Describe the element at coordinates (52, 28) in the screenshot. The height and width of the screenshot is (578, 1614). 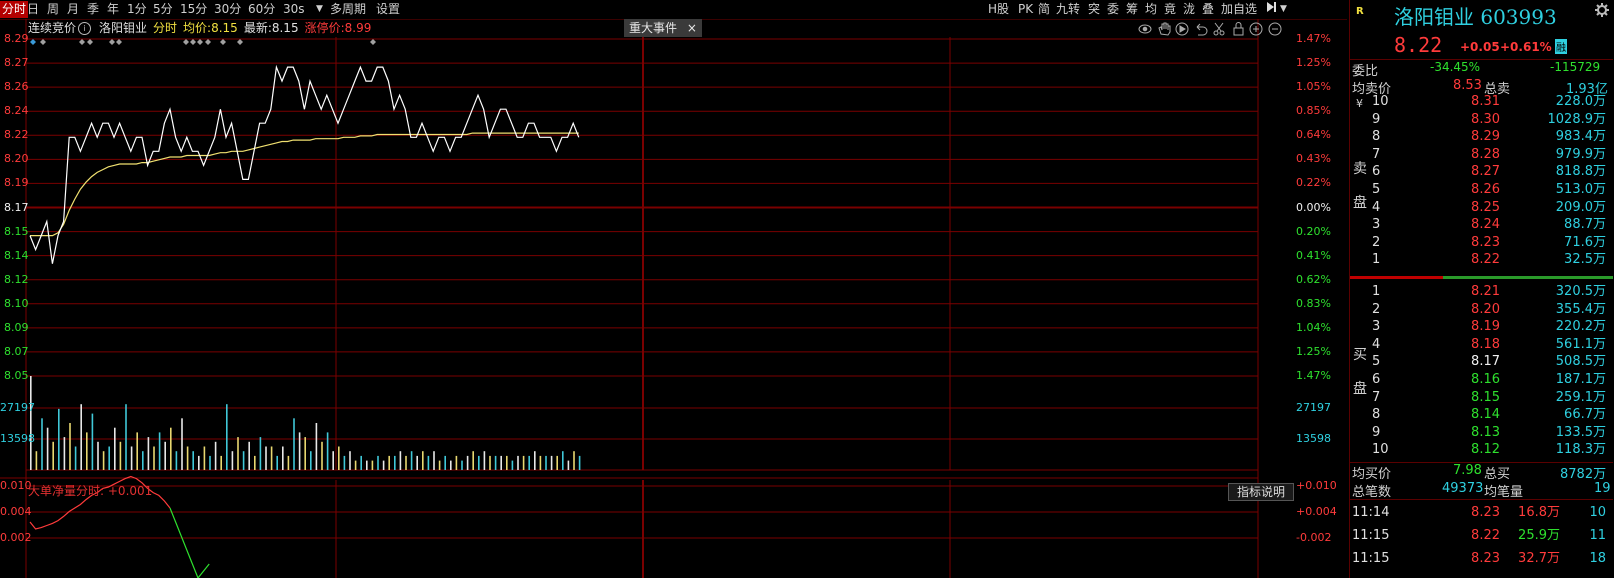
I see `session-label: 连续竞价` at that location.